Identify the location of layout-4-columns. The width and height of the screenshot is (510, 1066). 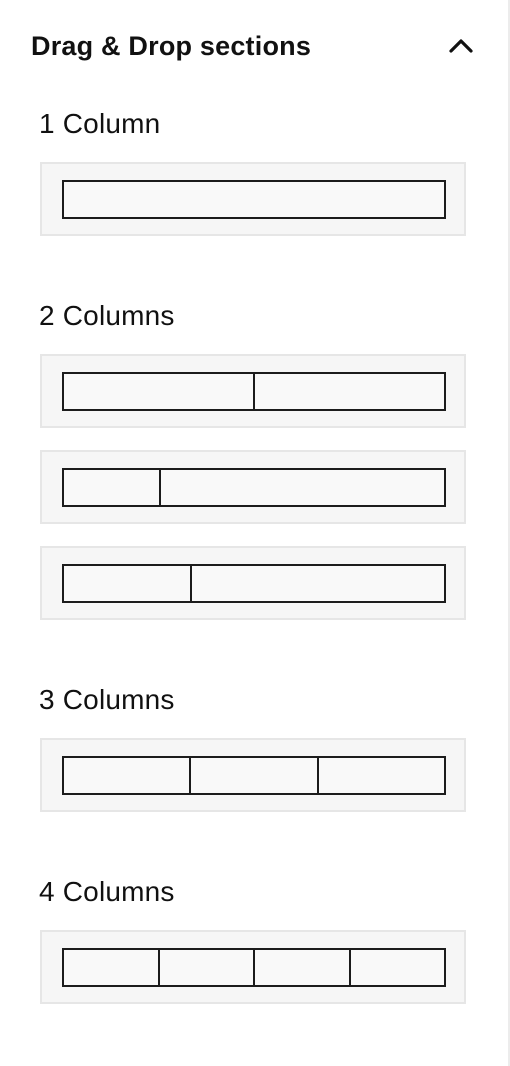
(253, 967).